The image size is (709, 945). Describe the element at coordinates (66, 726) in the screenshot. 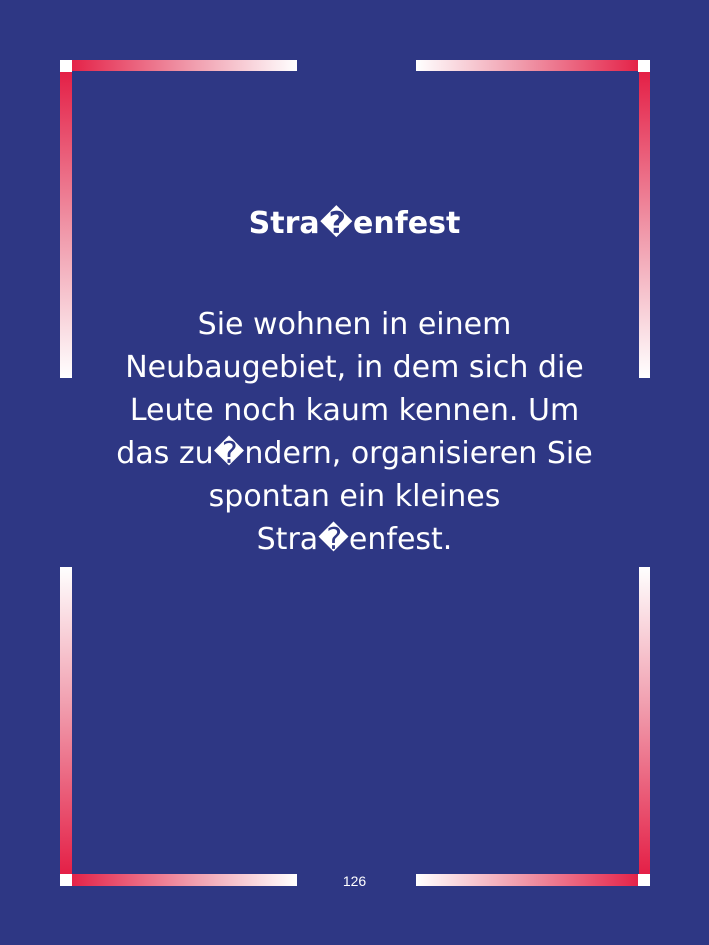

I see `frame-bar-left-lower` at that location.